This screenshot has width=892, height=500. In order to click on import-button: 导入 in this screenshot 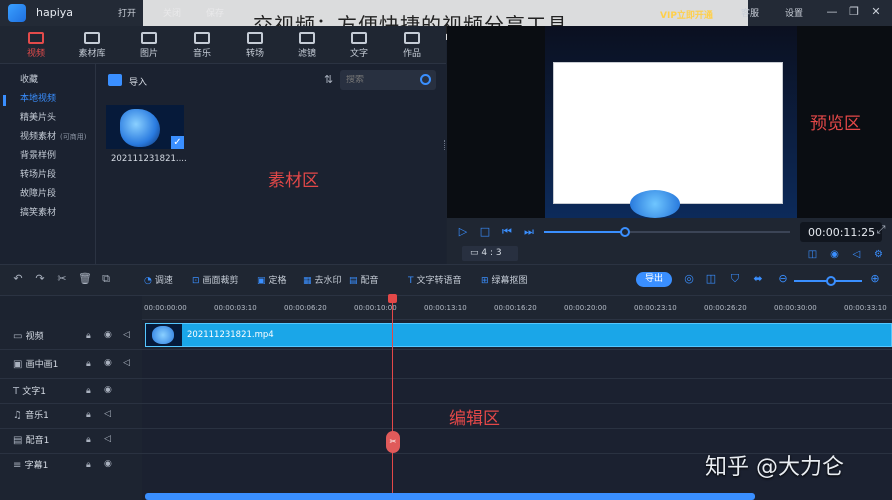, I will do `click(138, 81)`.